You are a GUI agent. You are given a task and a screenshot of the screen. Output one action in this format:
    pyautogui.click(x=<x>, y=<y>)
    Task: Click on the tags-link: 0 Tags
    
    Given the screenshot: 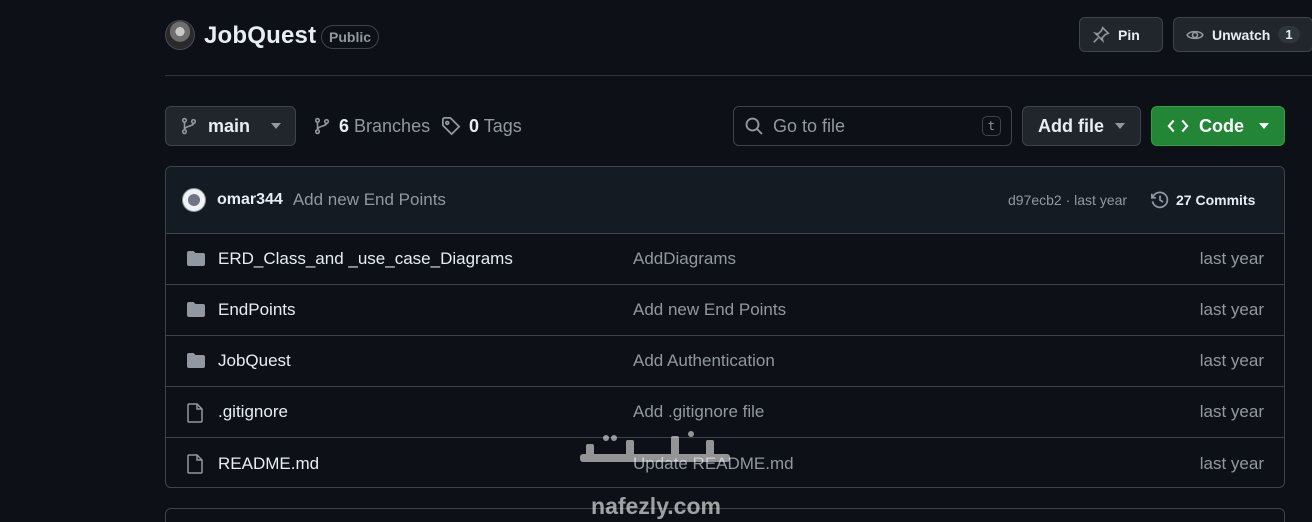 What is the action you would take?
    pyautogui.click(x=481, y=126)
    